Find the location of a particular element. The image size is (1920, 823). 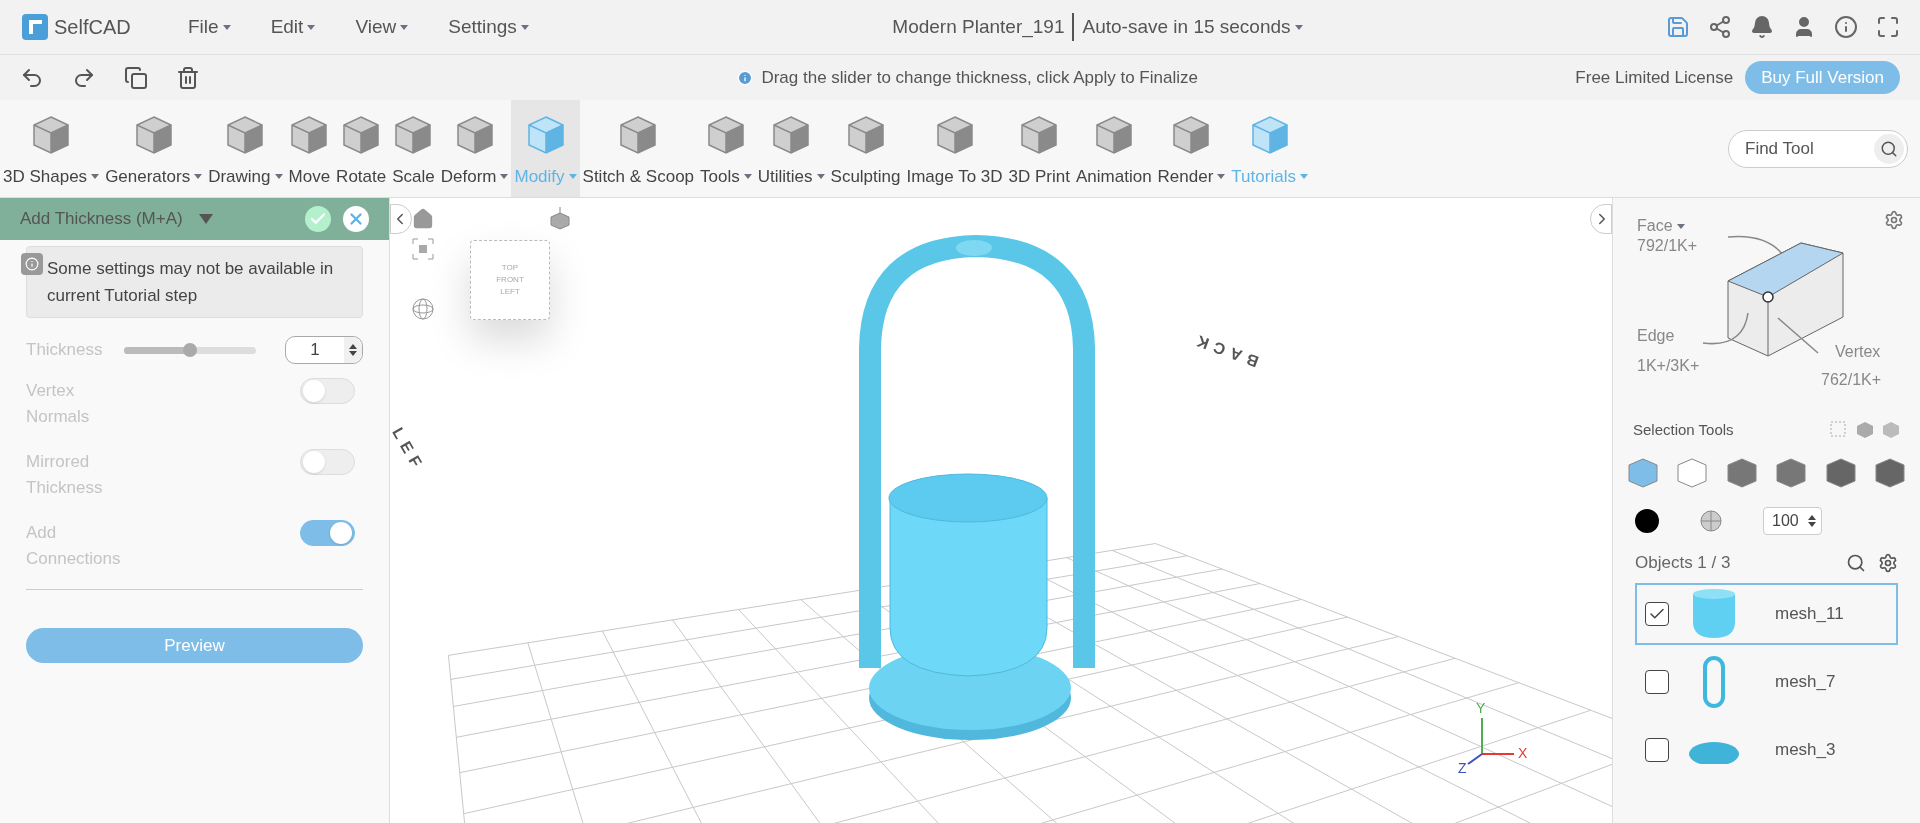

view-mode-icon is located at coordinates (560, 219).